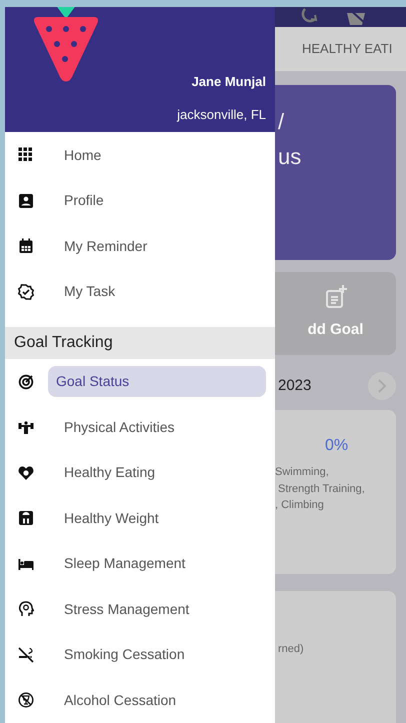 The width and height of the screenshot is (406, 723). Describe the element at coordinates (26, 518) in the screenshot. I see `scale-icon` at that location.